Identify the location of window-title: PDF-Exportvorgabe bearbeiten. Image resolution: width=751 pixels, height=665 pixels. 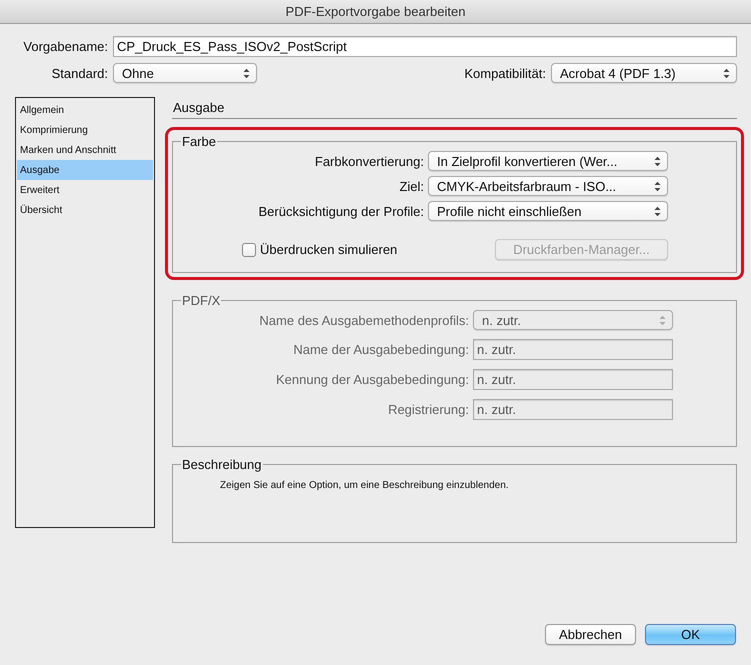
(376, 11).